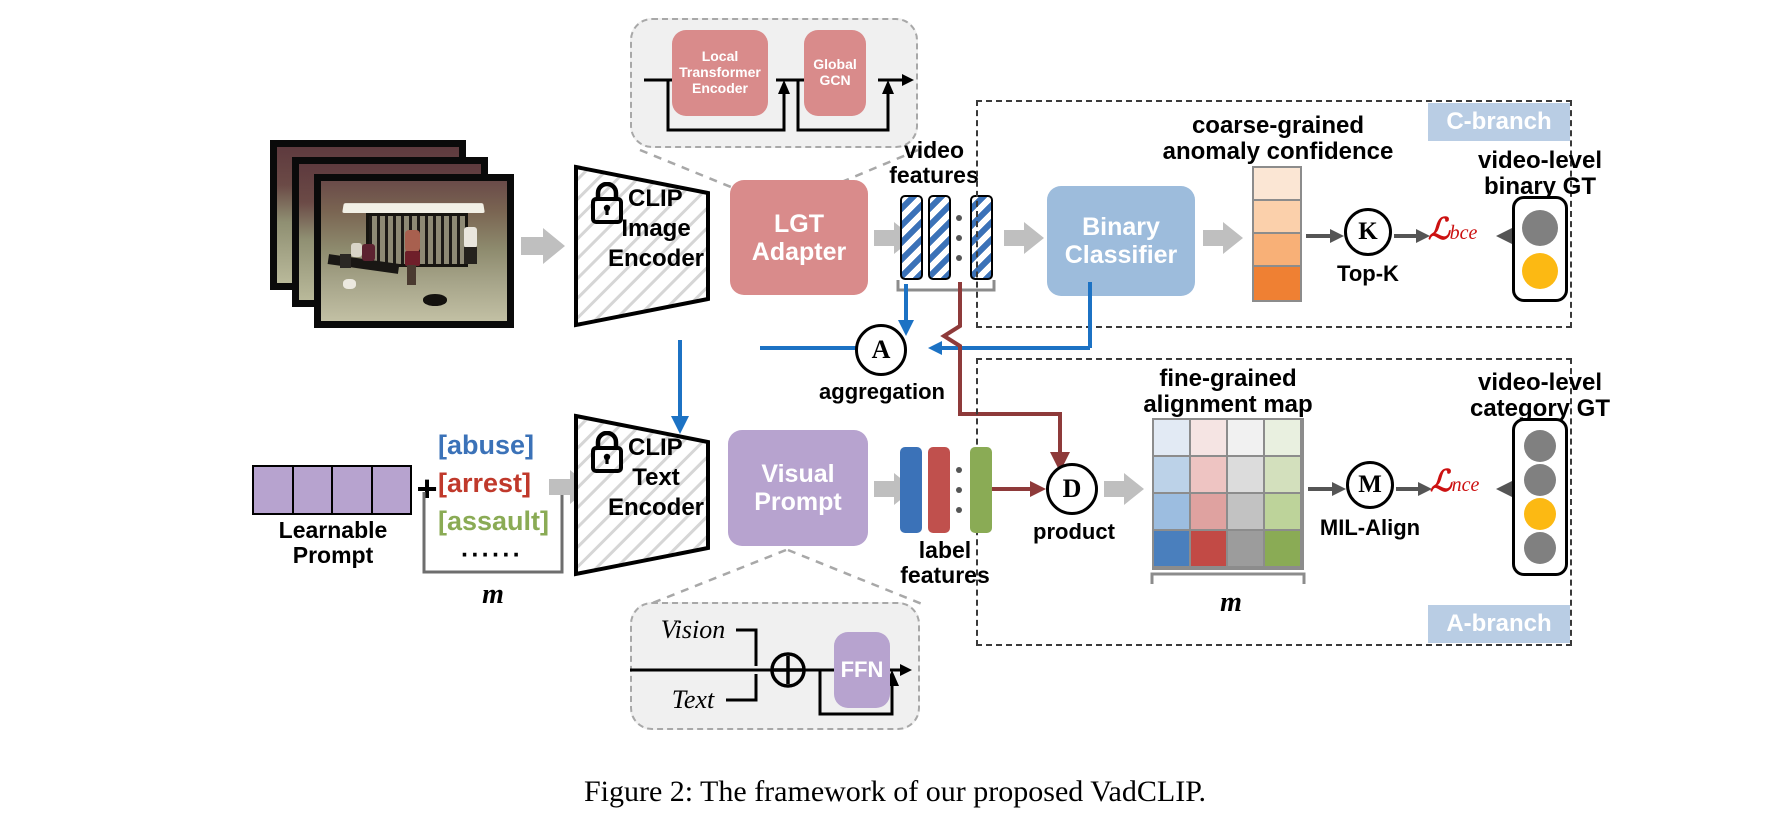 The width and height of the screenshot is (1790, 836). What do you see at coordinates (1209, 549) in the screenshot?
I see `align-cell-r4c2` at bounding box center [1209, 549].